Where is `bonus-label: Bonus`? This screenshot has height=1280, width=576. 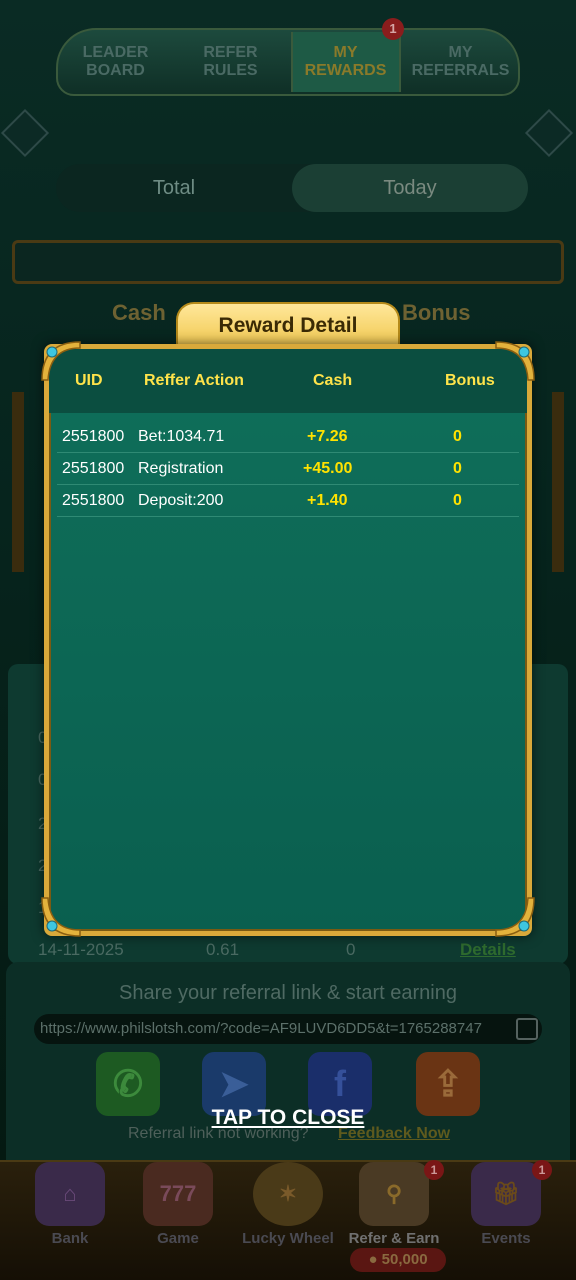 bonus-label: Bonus is located at coordinates (436, 312).